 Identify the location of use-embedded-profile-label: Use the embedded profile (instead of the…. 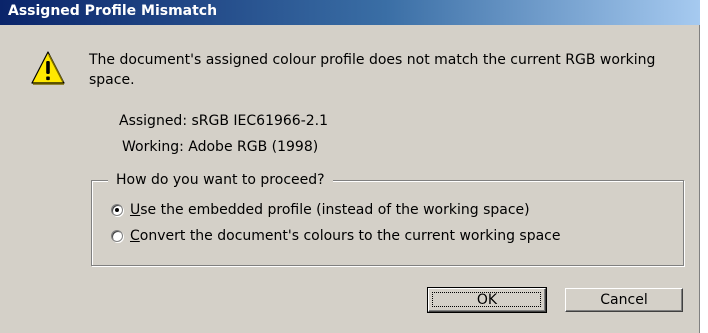
(330, 210).